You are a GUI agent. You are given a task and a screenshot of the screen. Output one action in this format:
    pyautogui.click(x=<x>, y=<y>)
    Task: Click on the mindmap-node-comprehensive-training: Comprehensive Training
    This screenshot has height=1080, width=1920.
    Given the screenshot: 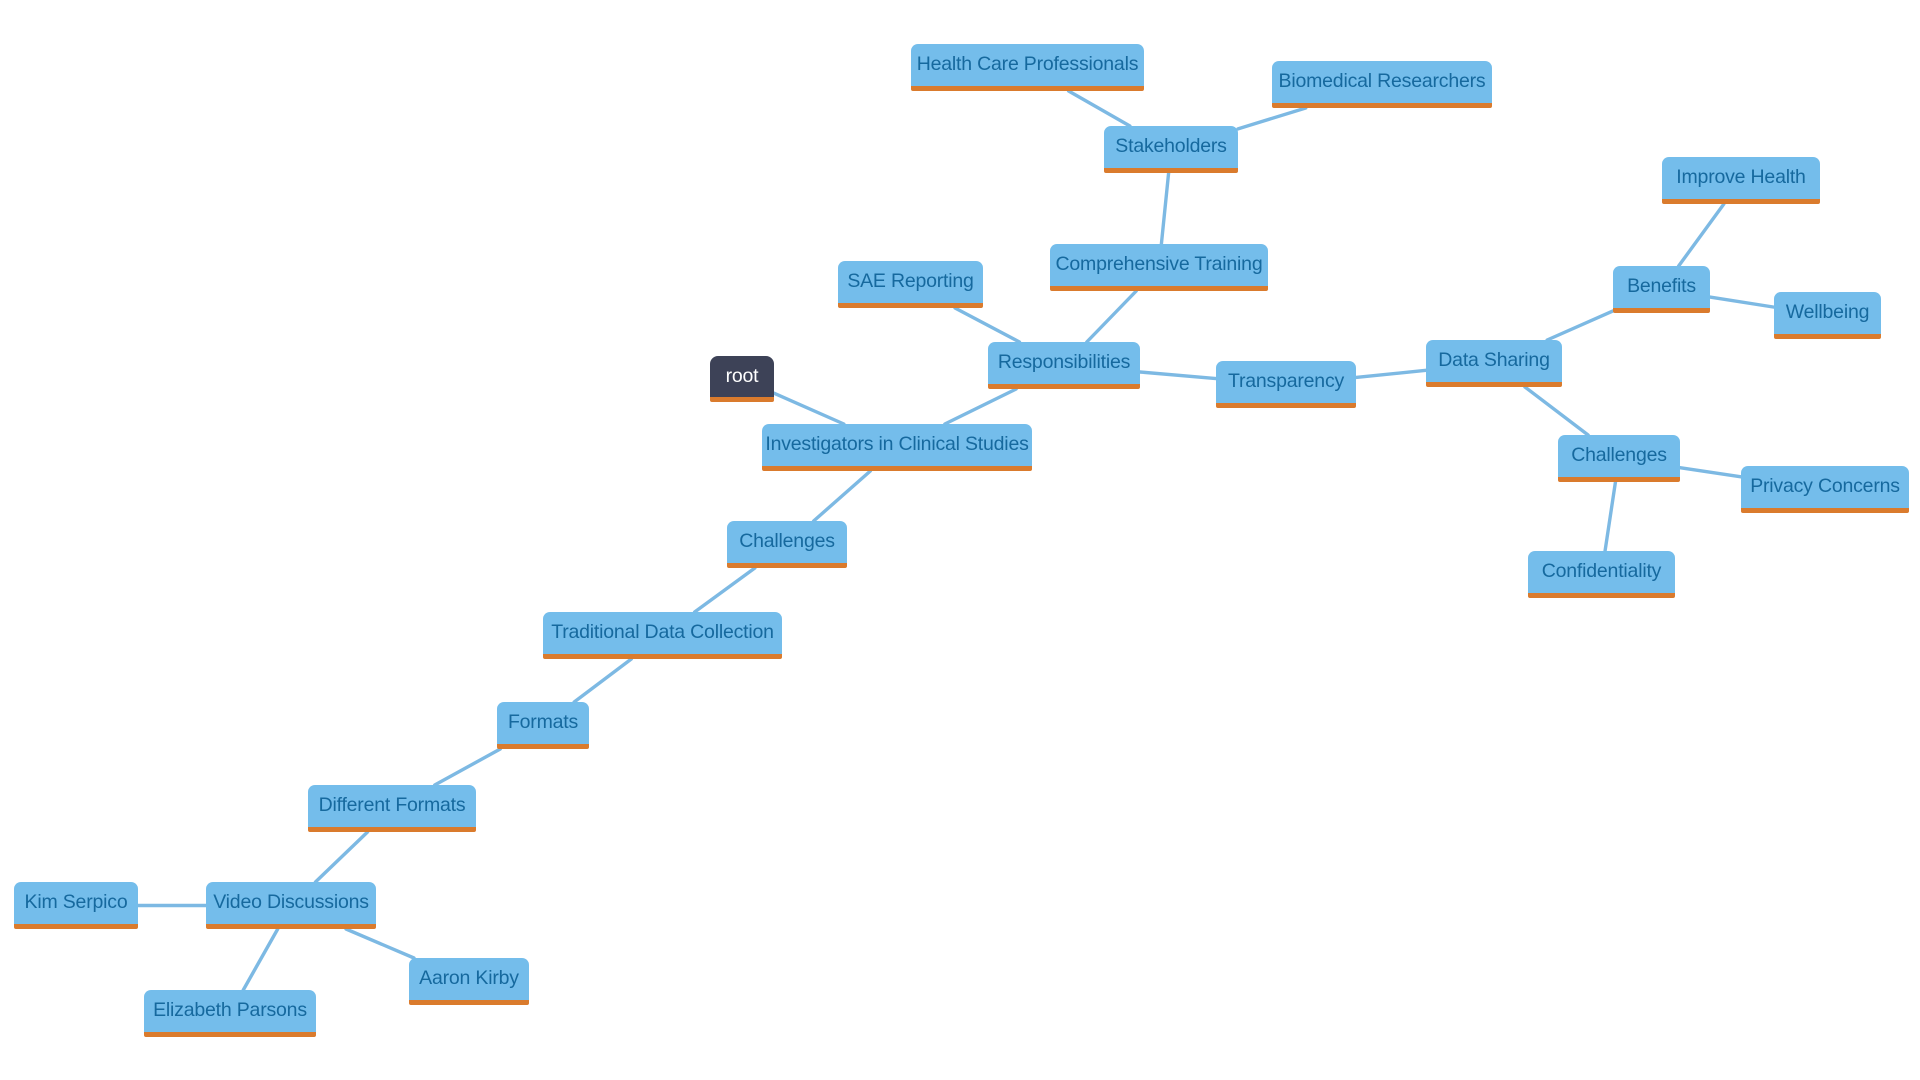 What is the action you would take?
    pyautogui.click(x=1159, y=267)
    